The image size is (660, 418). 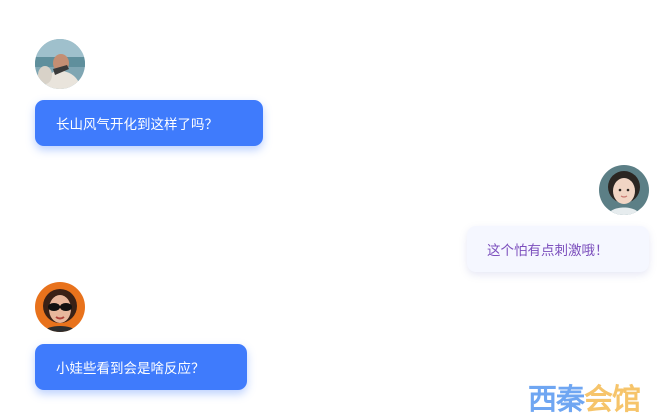 I want to click on message-bubble-incoming: 小娃些看到会是啥反应？, so click(x=141, y=367).